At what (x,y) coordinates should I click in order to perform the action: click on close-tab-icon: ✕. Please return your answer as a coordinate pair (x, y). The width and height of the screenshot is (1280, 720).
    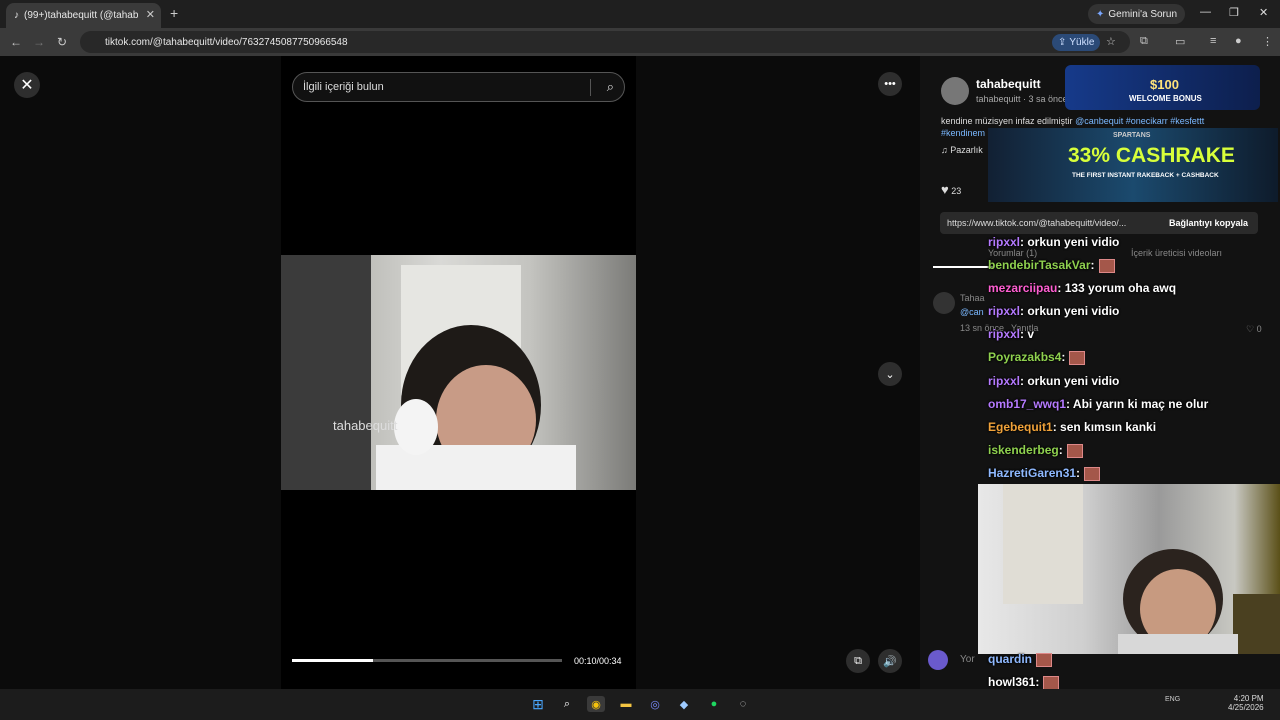
    Looking at the image, I should click on (150, 14).